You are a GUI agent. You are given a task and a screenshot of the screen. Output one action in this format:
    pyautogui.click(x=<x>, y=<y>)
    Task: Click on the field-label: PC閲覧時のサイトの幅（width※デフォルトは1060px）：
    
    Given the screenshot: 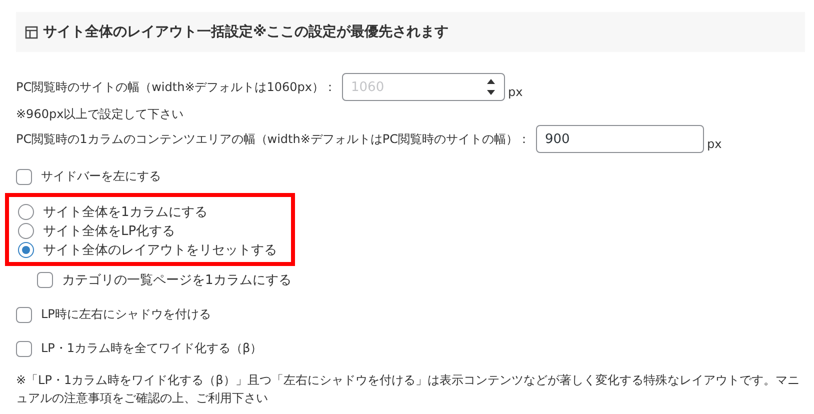 What is the action you would take?
    pyautogui.click(x=176, y=87)
    